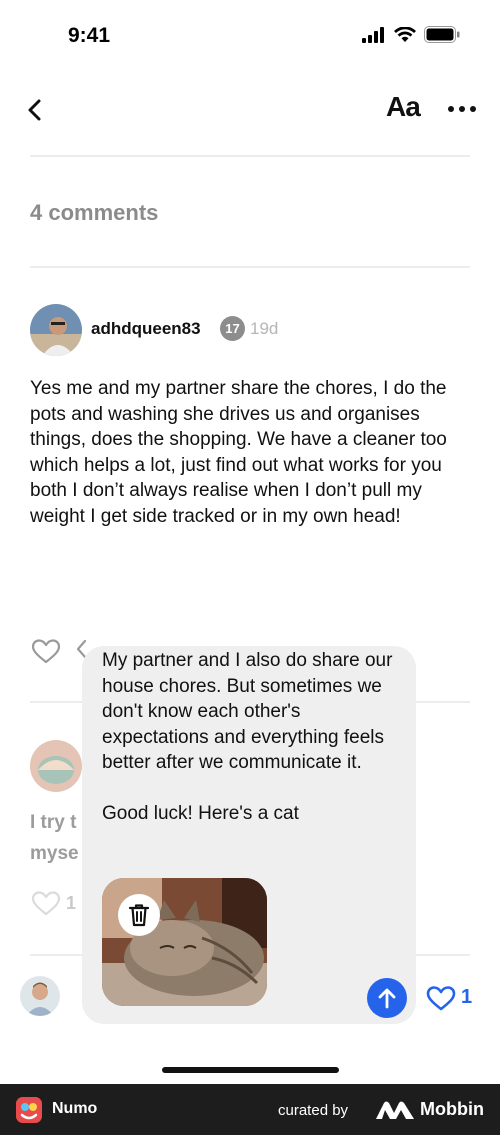 This screenshot has height=1135, width=500. Describe the element at coordinates (313, 1110) in the screenshot. I see `curated-by-label: curated by` at that location.